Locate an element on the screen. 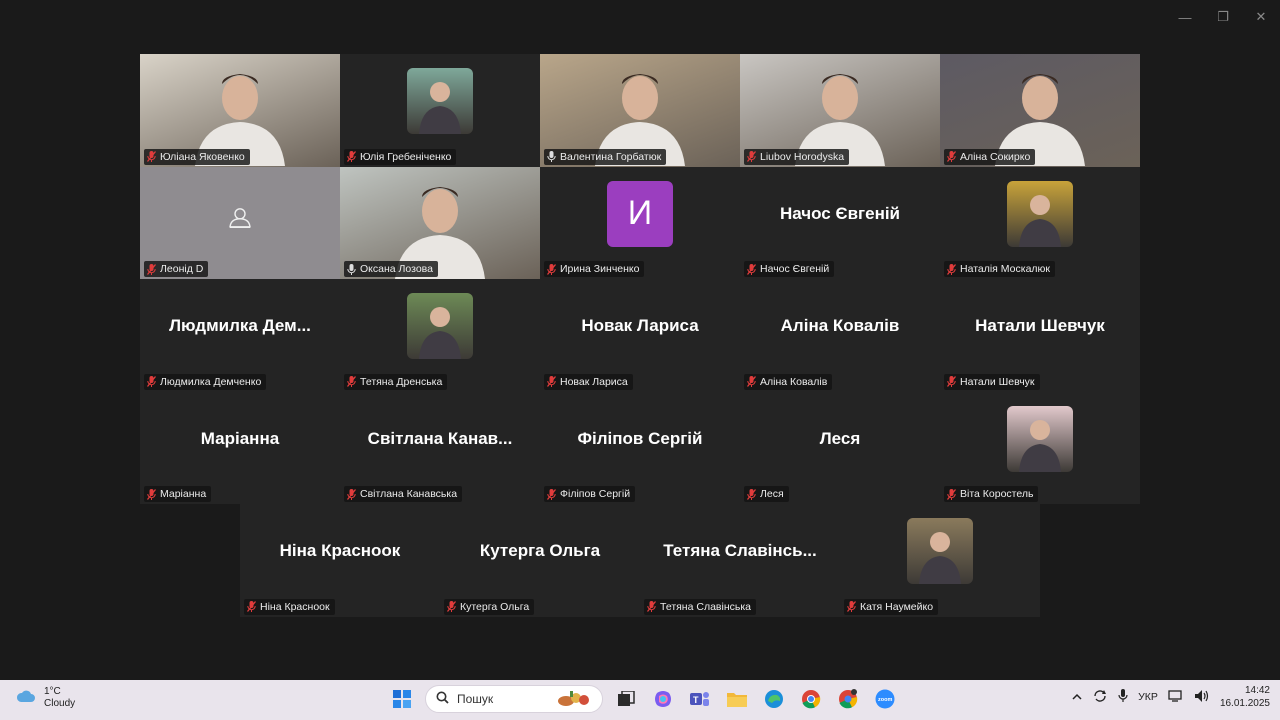 Image resolution: width=1280 pixels, height=720 pixels. zoom-icon: zoom is located at coordinates (885, 699).